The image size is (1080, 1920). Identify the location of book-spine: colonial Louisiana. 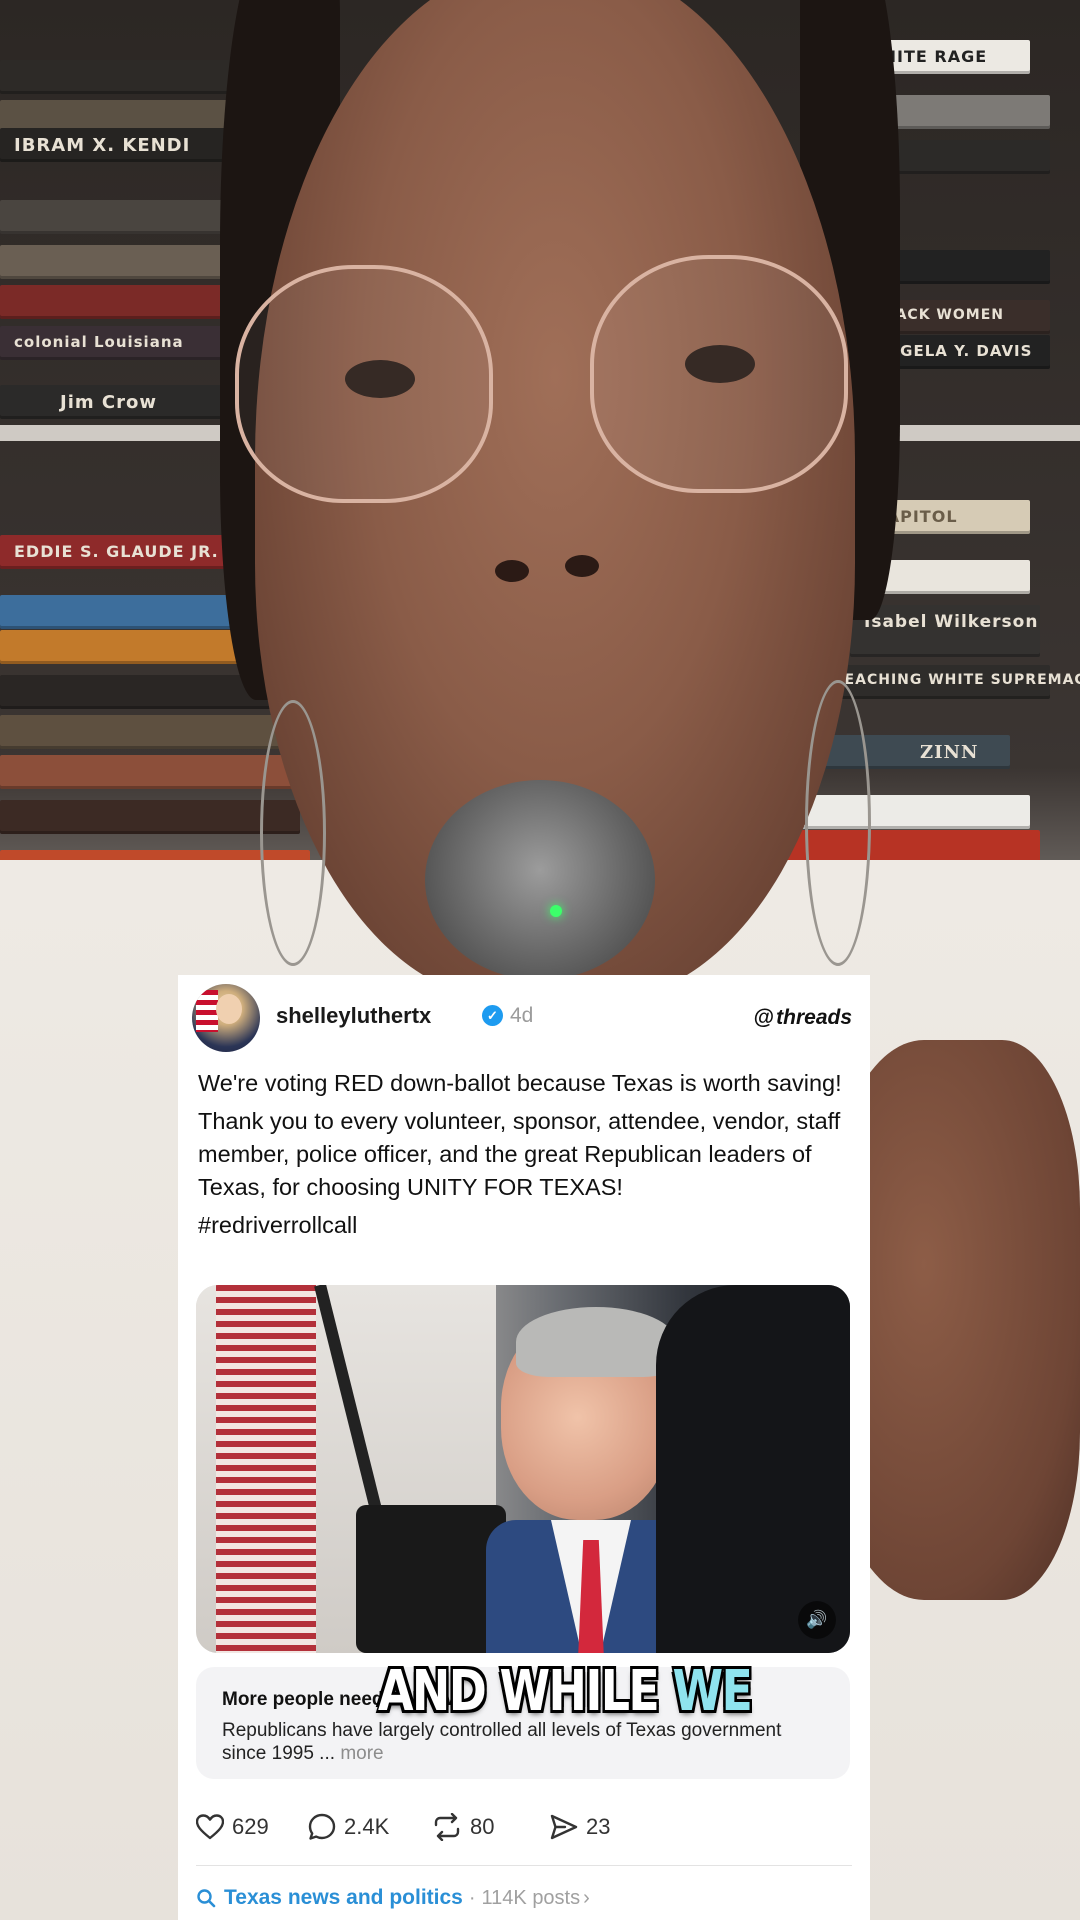
(125, 343).